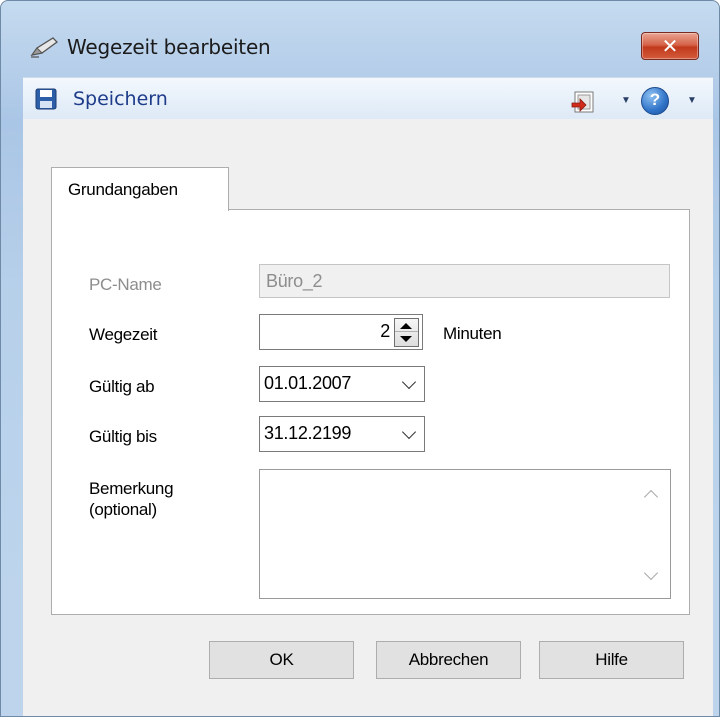 The height and width of the screenshot is (717, 720). Describe the element at coordinates (281, 660) in the screenshot. I see `ok-button: OK` at that location.